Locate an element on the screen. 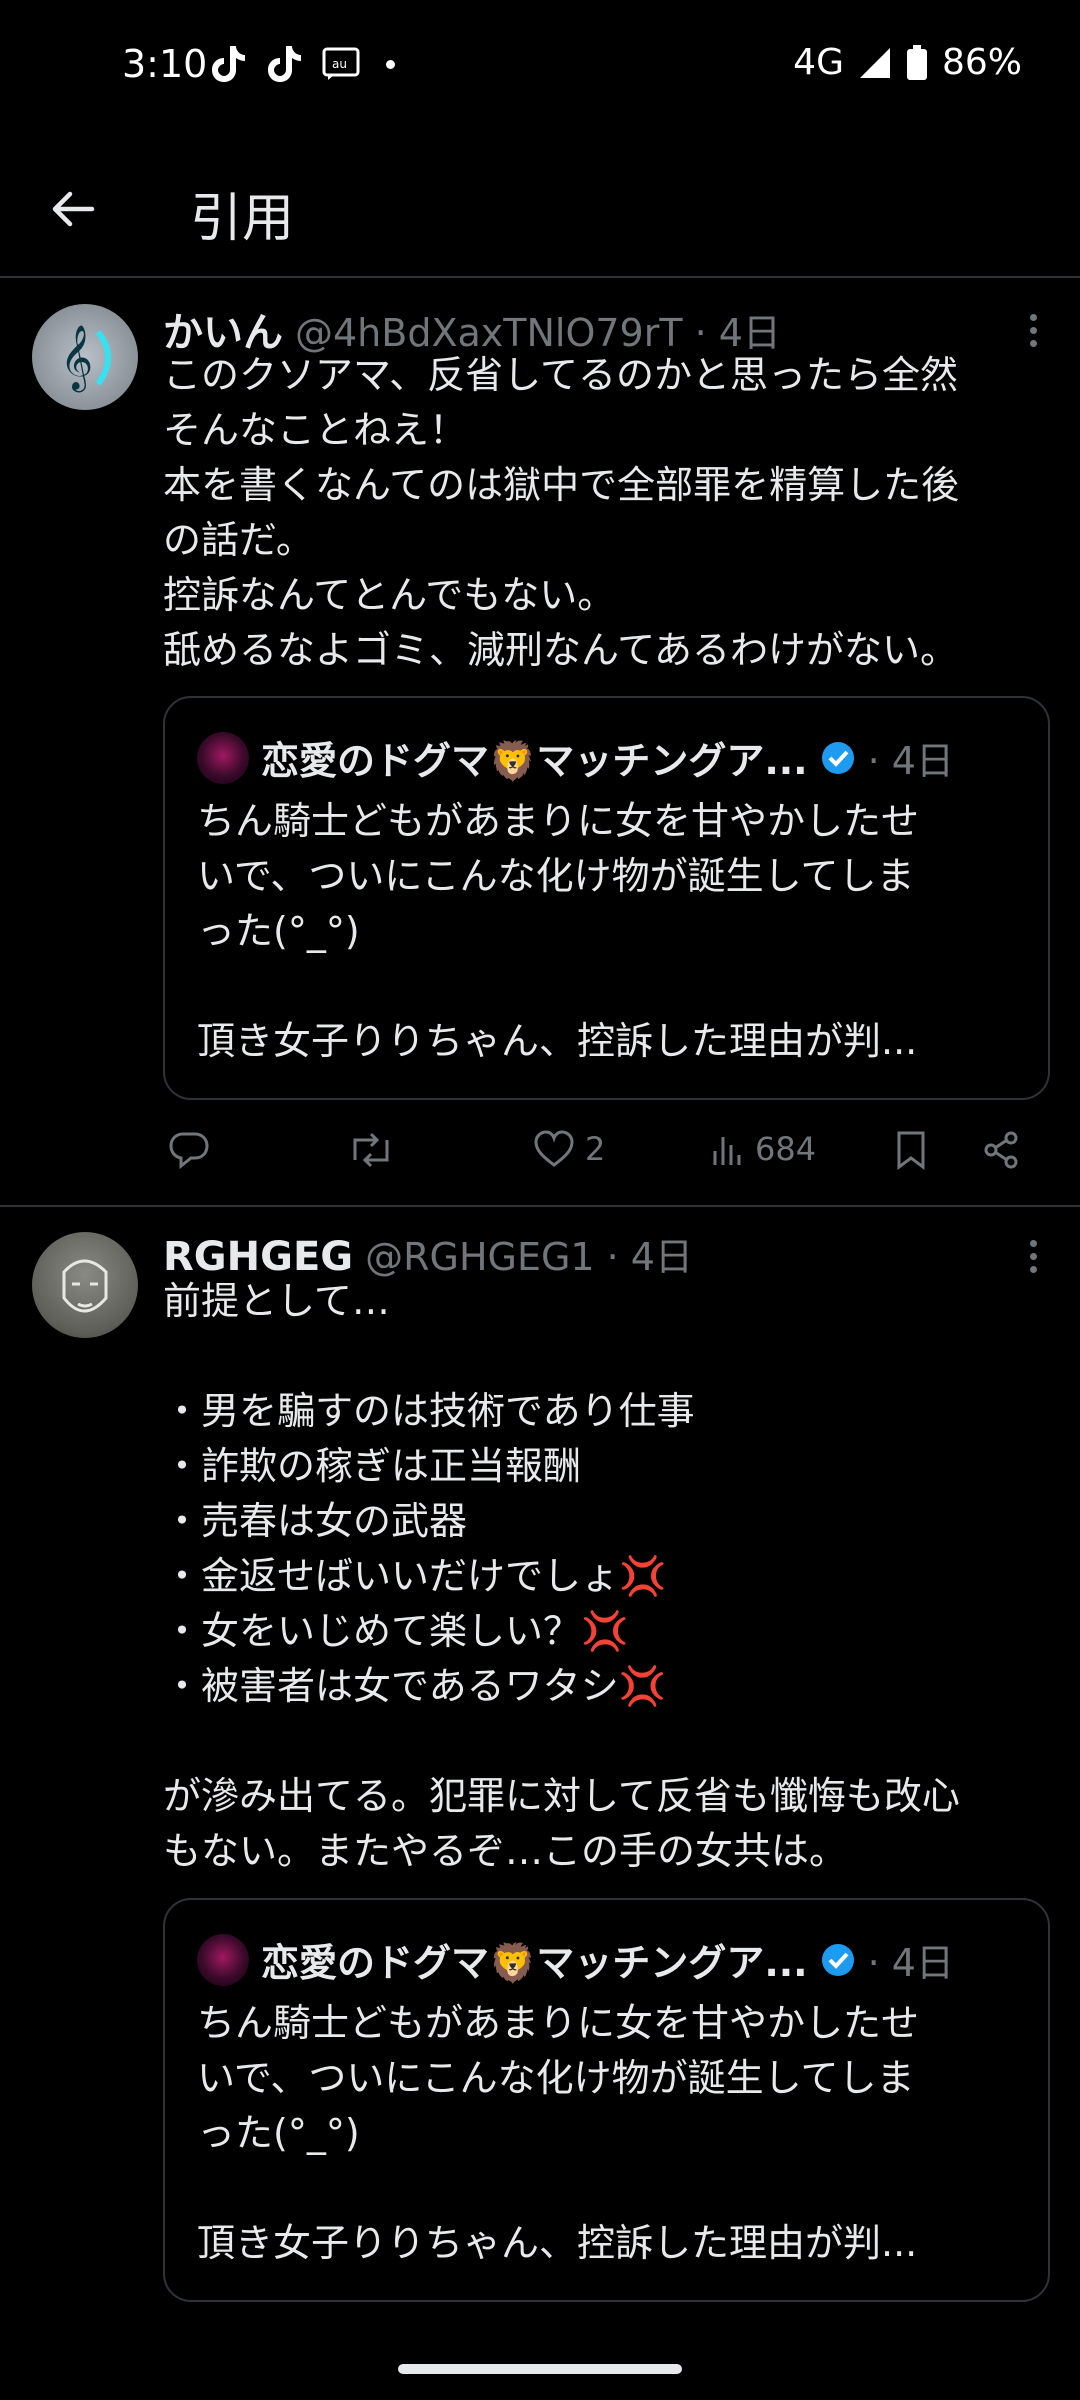 This screenshot has height=2400, width=1080. action-bar: 2 684 is located at coordinates (593, 1160).